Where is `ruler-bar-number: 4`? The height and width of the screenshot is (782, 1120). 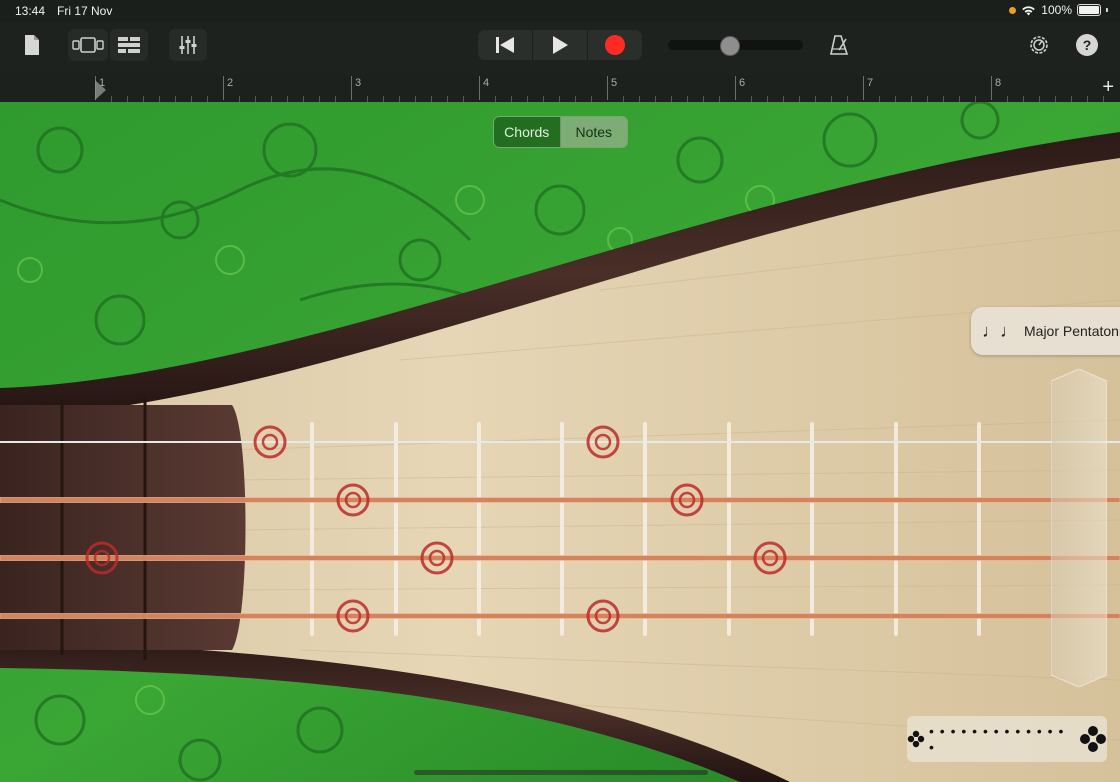
ruler-bar-number: 4 is located at coordinates (486, 83).